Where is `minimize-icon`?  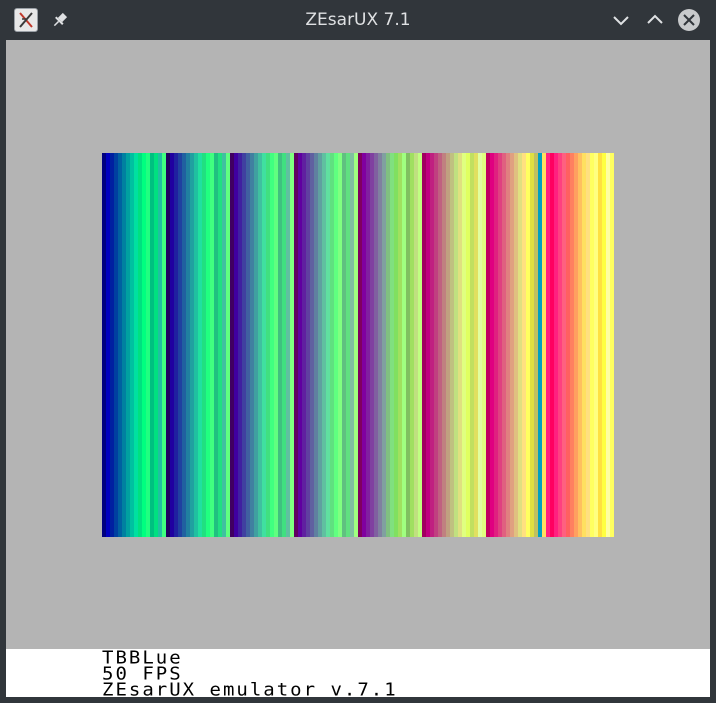 minimize-icon is located at coordinates (621, 21).